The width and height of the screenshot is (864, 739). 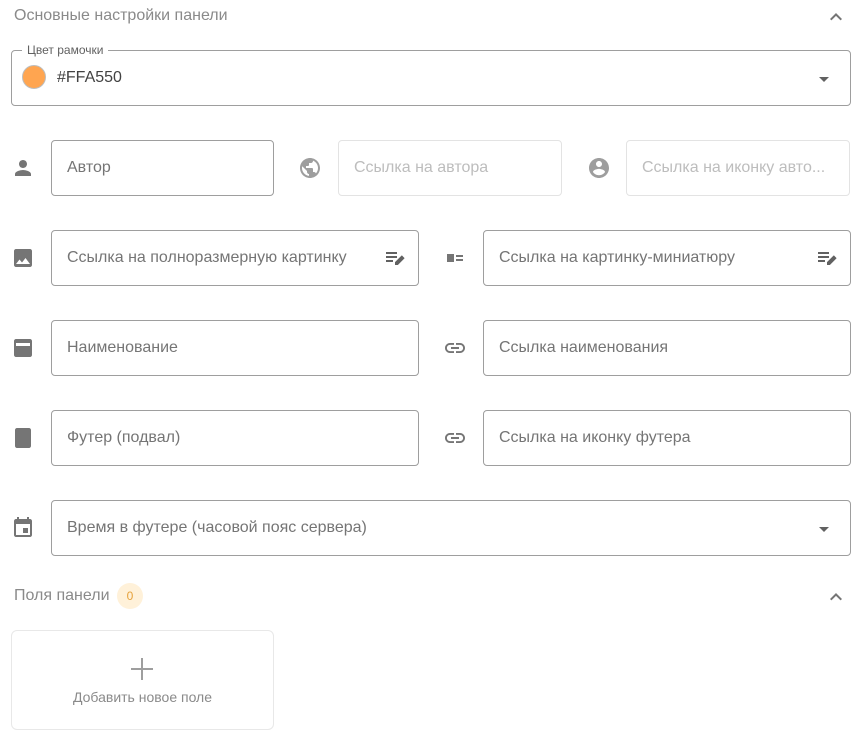 What do you see at coordinates (121, 15) in the screenshot?
I see `main-settings-title: Основные настройки панели` at bounding box center [121, 15].